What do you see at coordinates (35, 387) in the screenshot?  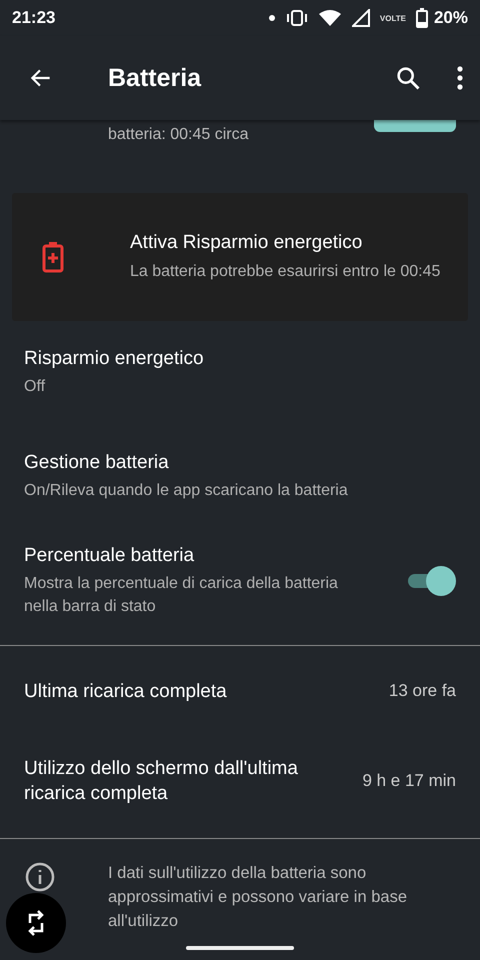 I see `setting-summary: Off` at bounding box center [35, 387].